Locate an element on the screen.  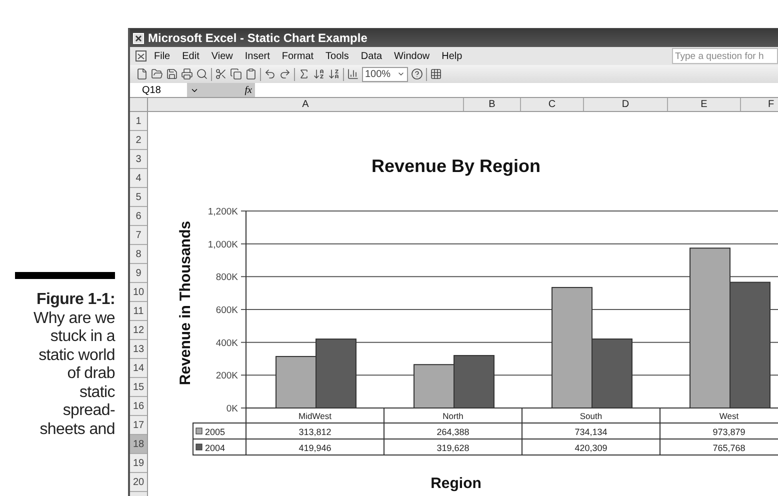
row-header: 5 is located at coordinates (138, 197).